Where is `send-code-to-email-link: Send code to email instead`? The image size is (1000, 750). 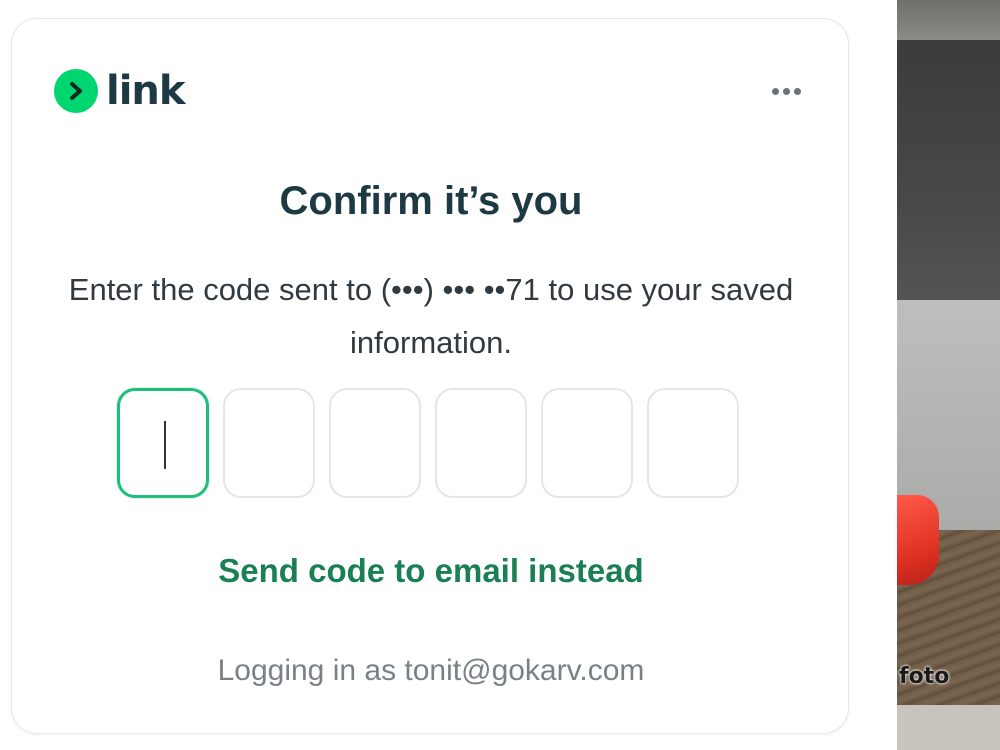
send-code-to-email-link: Send code to email instead is located at coordinates (431, 571).